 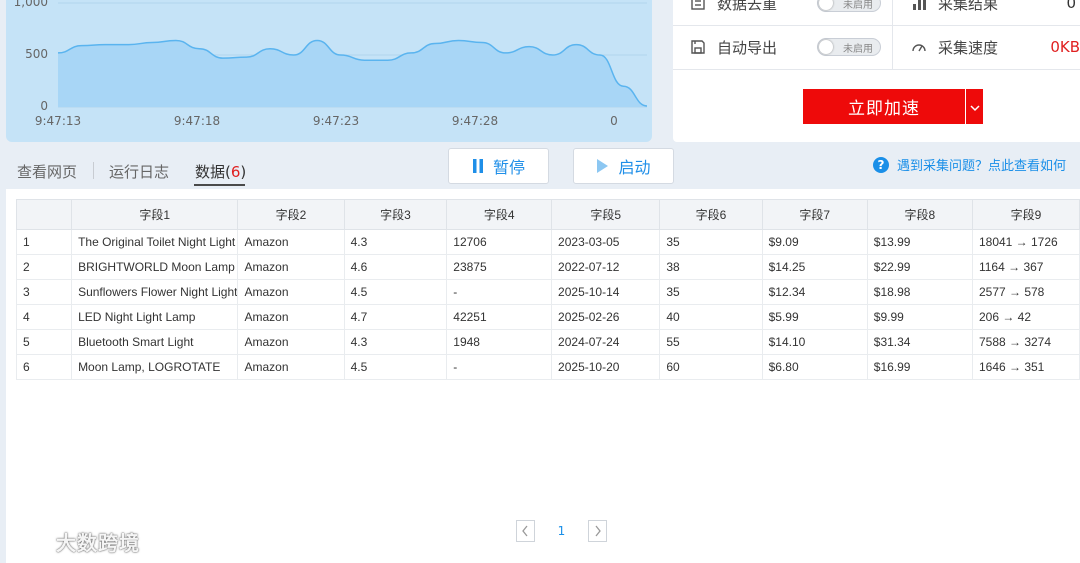 What do you see at coordinates (698, 6) in the screenshot?
I see `list-icon` at bounding box center [698, 6].